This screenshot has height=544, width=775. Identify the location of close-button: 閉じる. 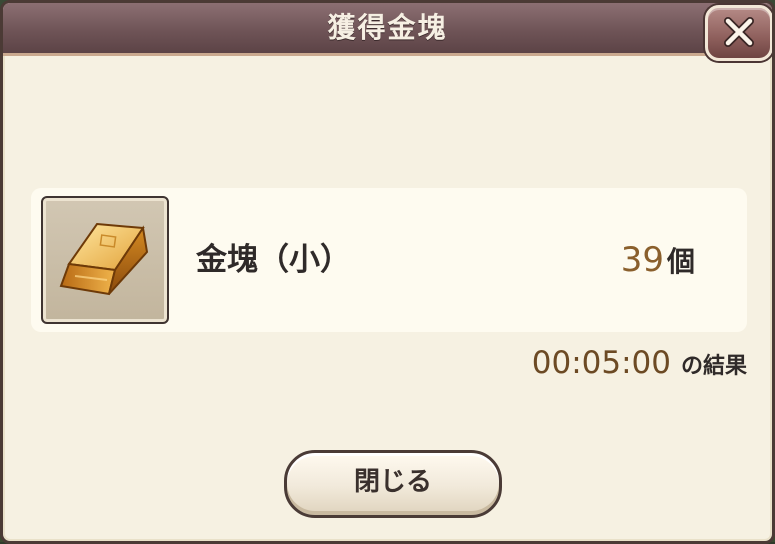
(393, 484).